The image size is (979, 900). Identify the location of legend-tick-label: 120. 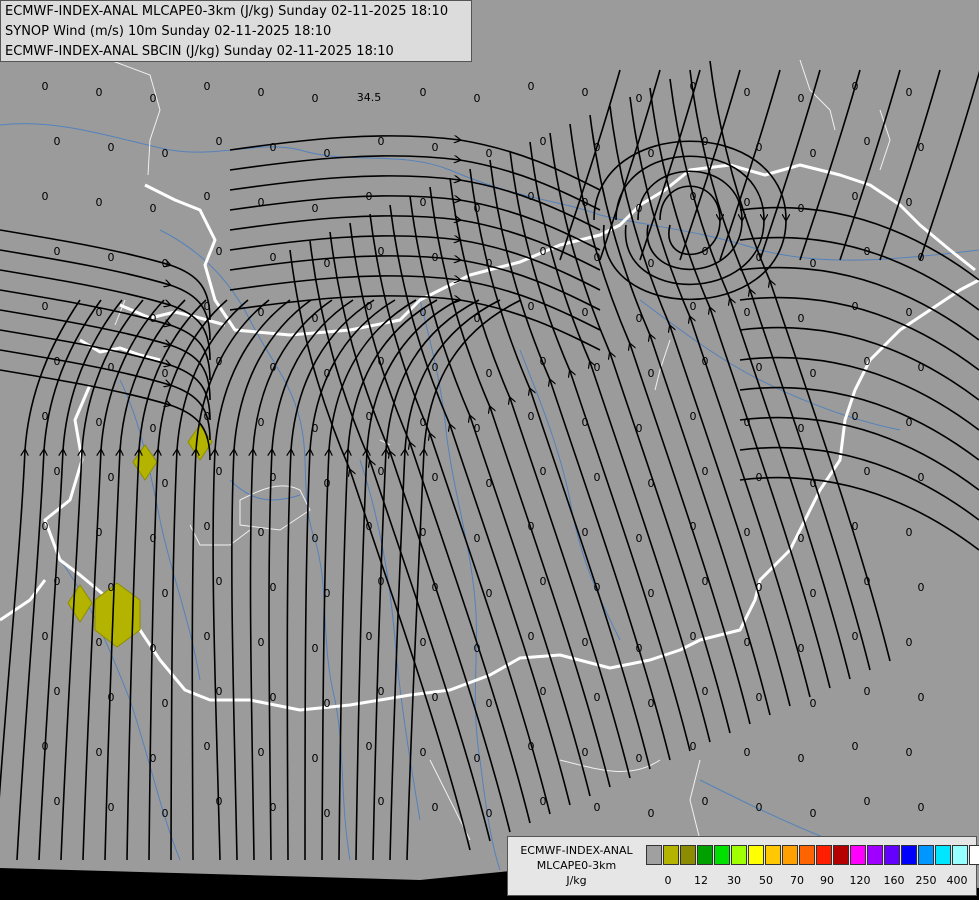
(860, 880).